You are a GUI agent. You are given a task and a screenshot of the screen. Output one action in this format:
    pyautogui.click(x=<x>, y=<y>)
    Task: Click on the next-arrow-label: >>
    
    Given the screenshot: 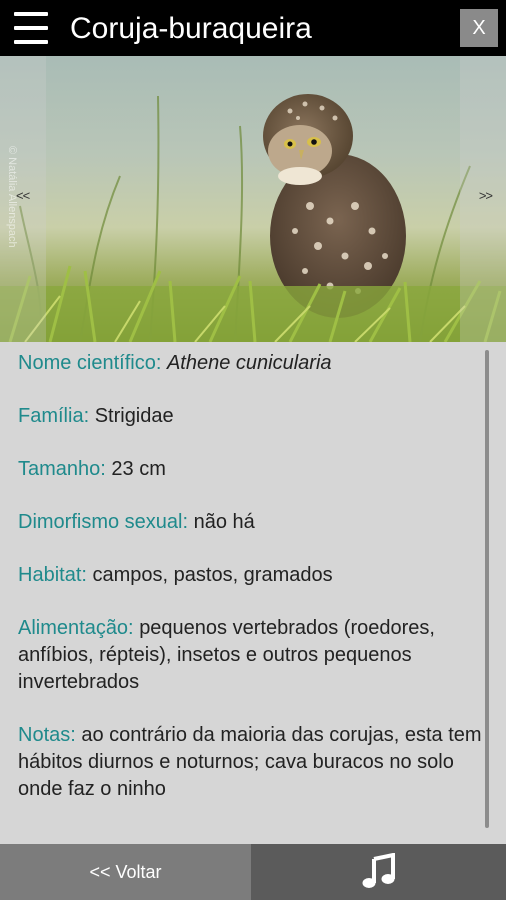 What is the action you would take?
    pyautogui.click(x=485, y=195)
    